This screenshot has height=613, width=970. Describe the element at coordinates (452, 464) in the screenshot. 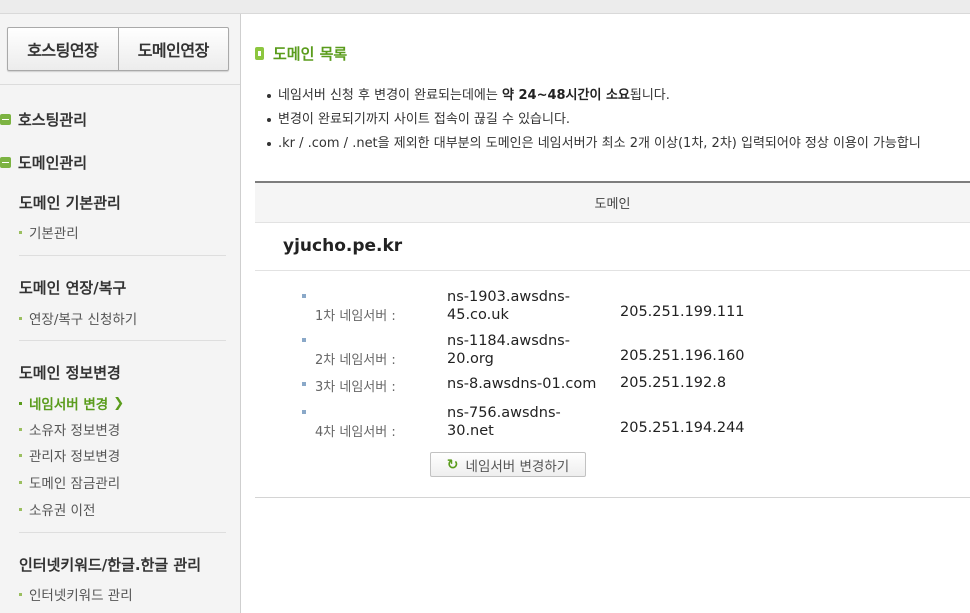

I see `refresh-icon: ↻` at that location.